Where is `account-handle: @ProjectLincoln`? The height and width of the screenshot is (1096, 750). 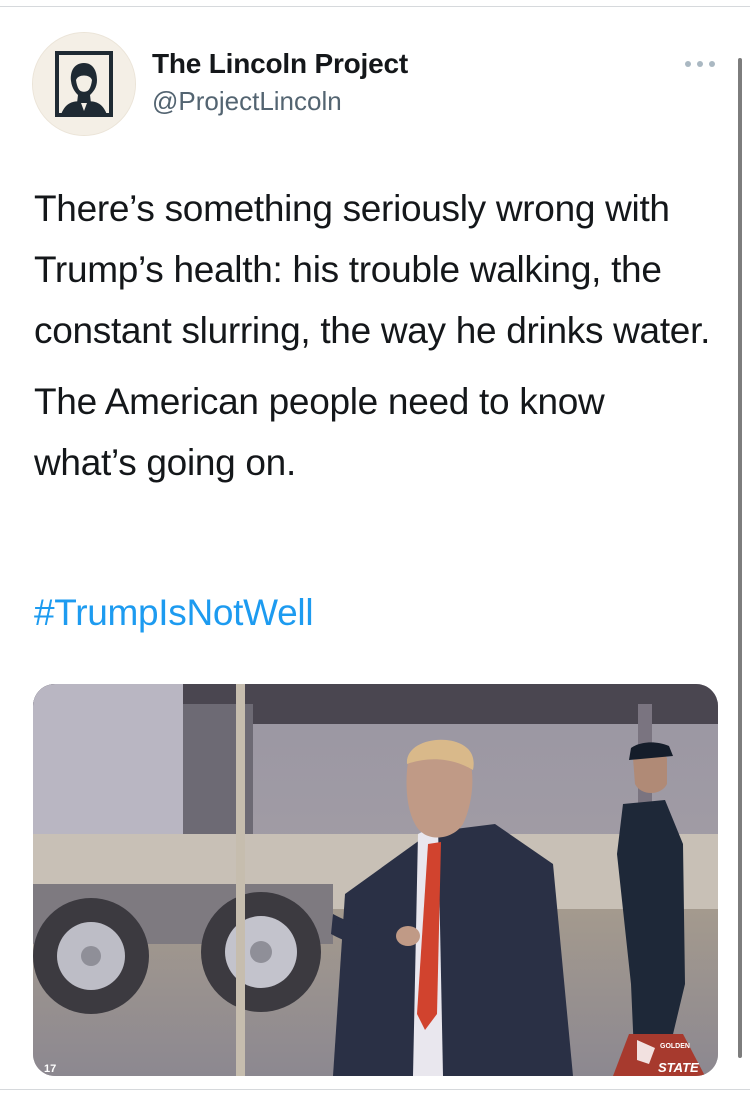 account-handle: @ProjectLincoln is located at coordinates (247, 101).